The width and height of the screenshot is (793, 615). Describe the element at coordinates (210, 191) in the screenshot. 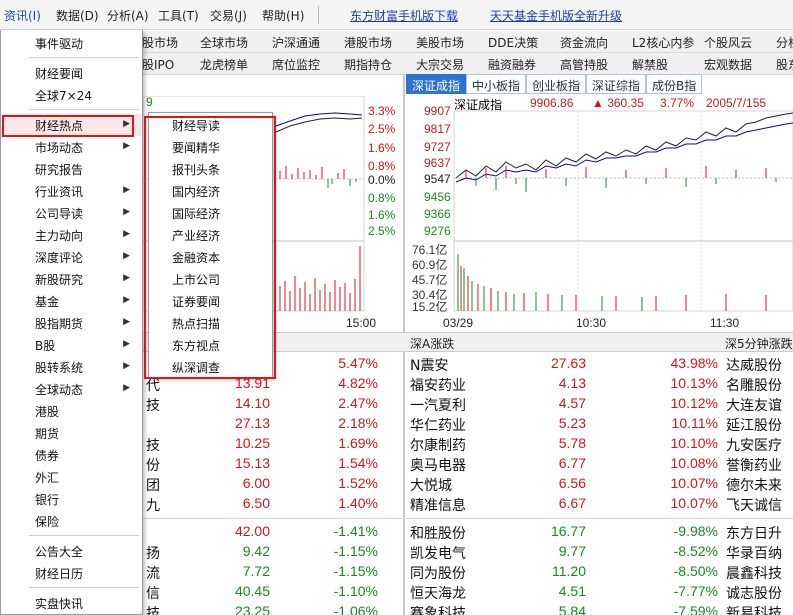

I see `submenu-item-domestic-economy: 国内经济` at that location.